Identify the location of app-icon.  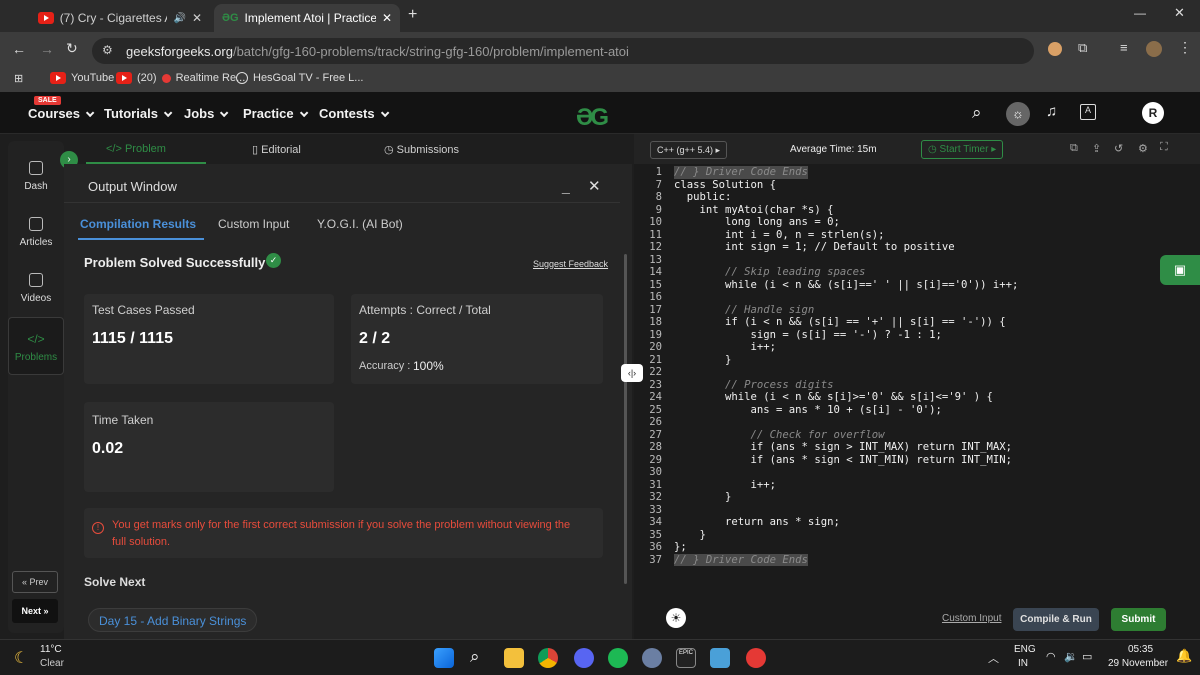
(756, 658).